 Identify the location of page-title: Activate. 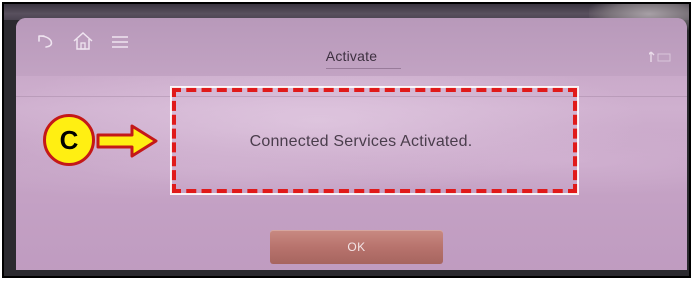
(351, 56).